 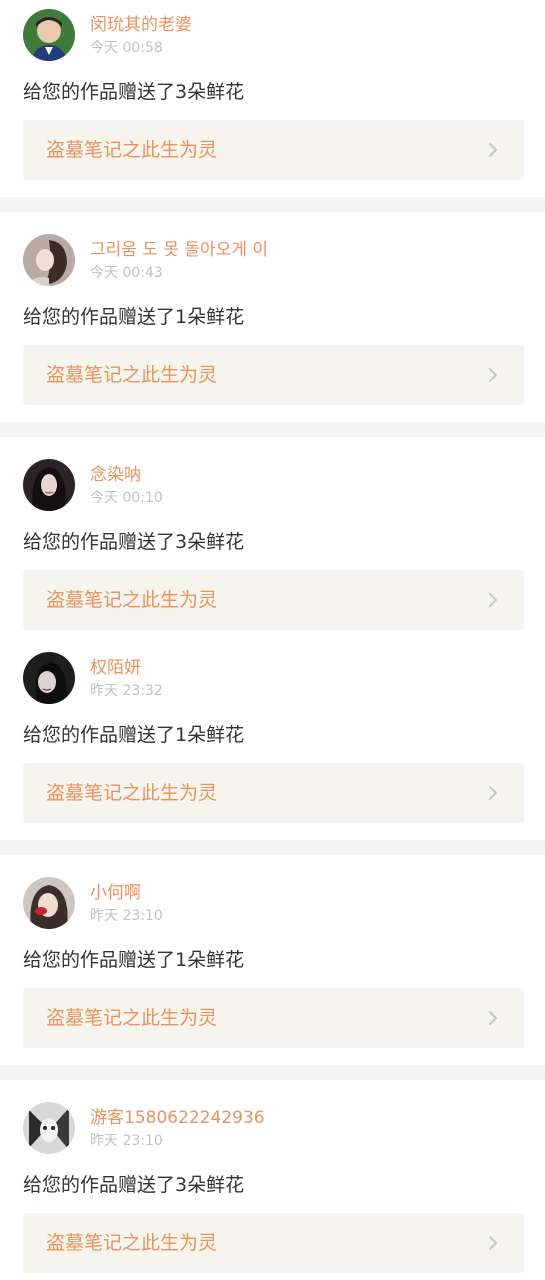 I want to click on avatar-girl-red-lips-photo-icon, so click(x=49, y=903).